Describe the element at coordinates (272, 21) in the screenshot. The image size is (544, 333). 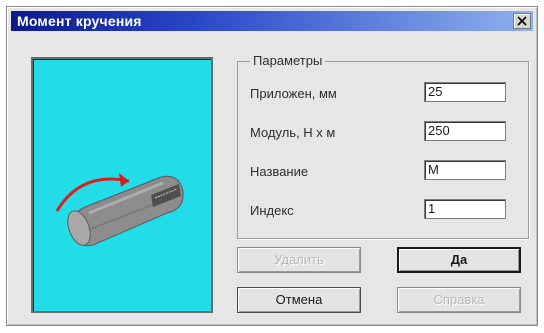
I see `title-bar: Момент кручения` at that location.